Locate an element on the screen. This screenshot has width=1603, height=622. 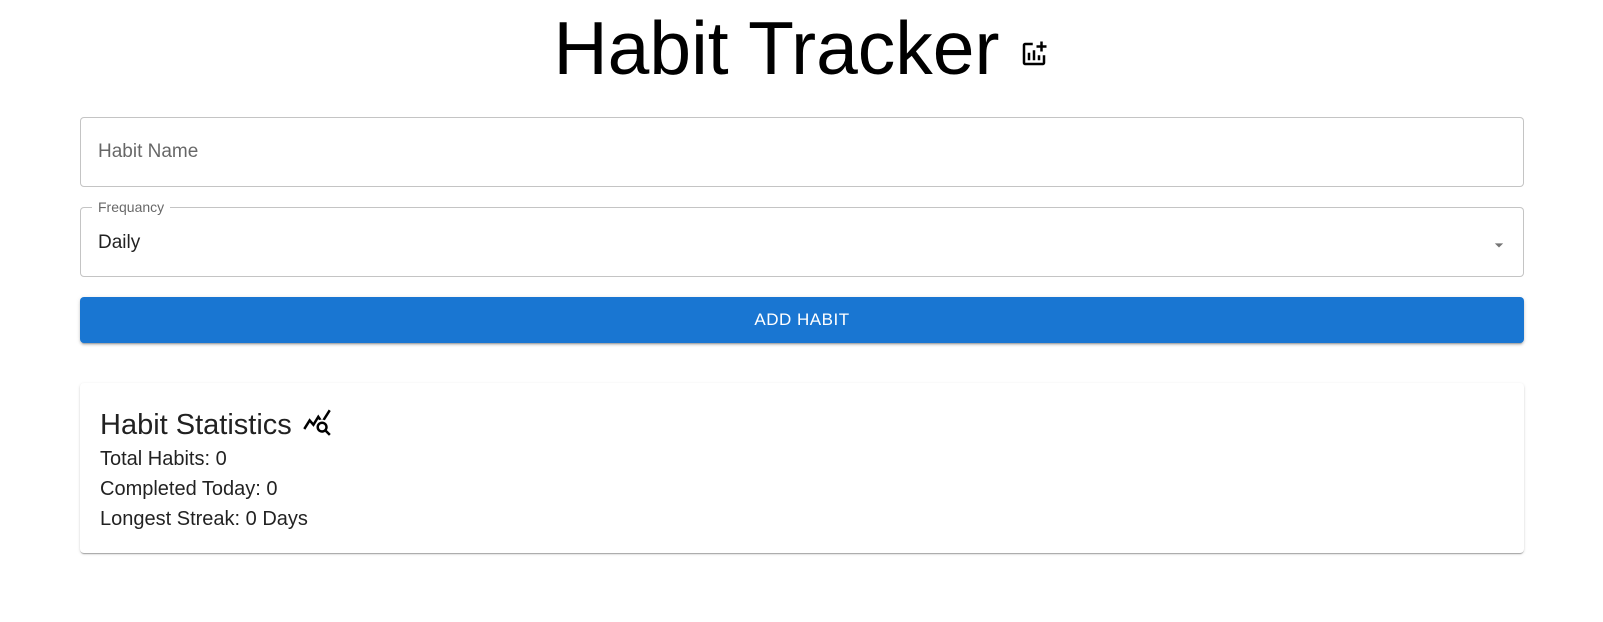
stat-unit: Days is located at coordinates (285, 519).